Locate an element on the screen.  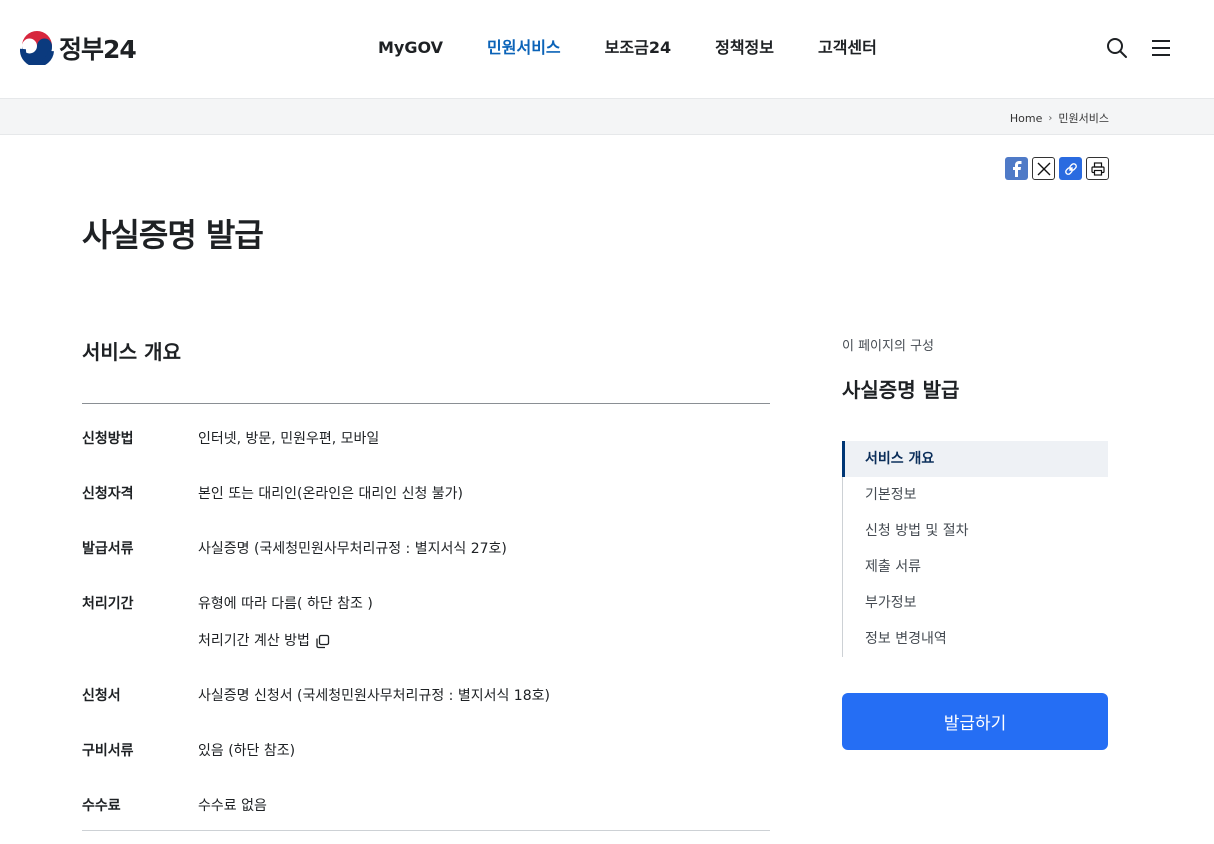
main-navigation: MyGOV 민원서비스 보조금24 정책정보 고객센터 is located at coordinates (649, 48).